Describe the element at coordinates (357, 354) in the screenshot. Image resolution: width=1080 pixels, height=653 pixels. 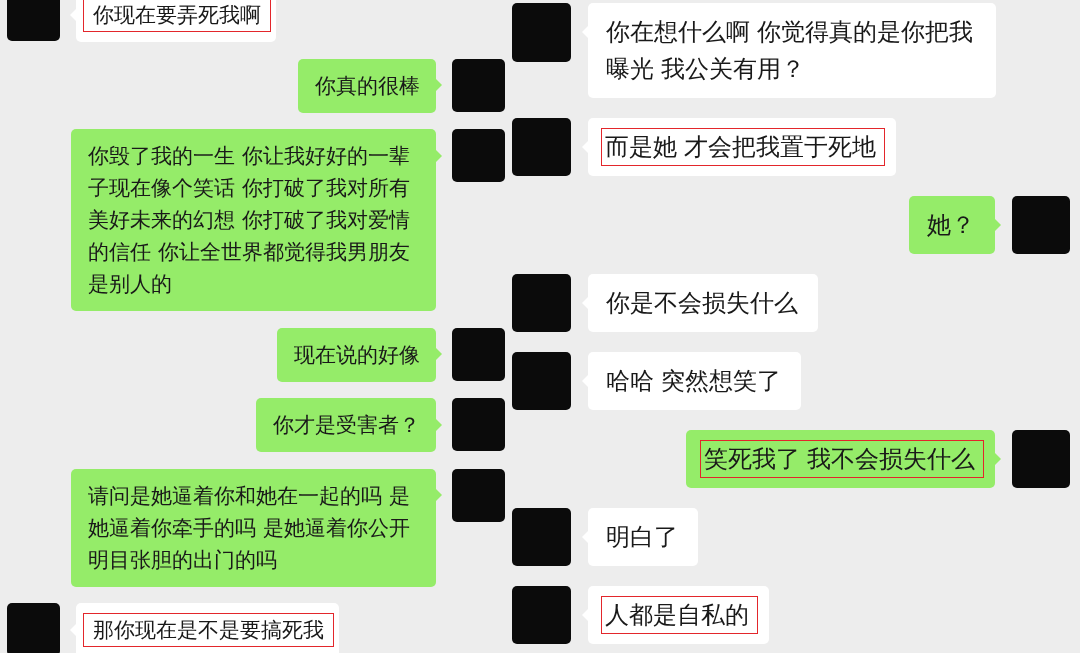
I see `message-text: 现在说的好像` at that location.